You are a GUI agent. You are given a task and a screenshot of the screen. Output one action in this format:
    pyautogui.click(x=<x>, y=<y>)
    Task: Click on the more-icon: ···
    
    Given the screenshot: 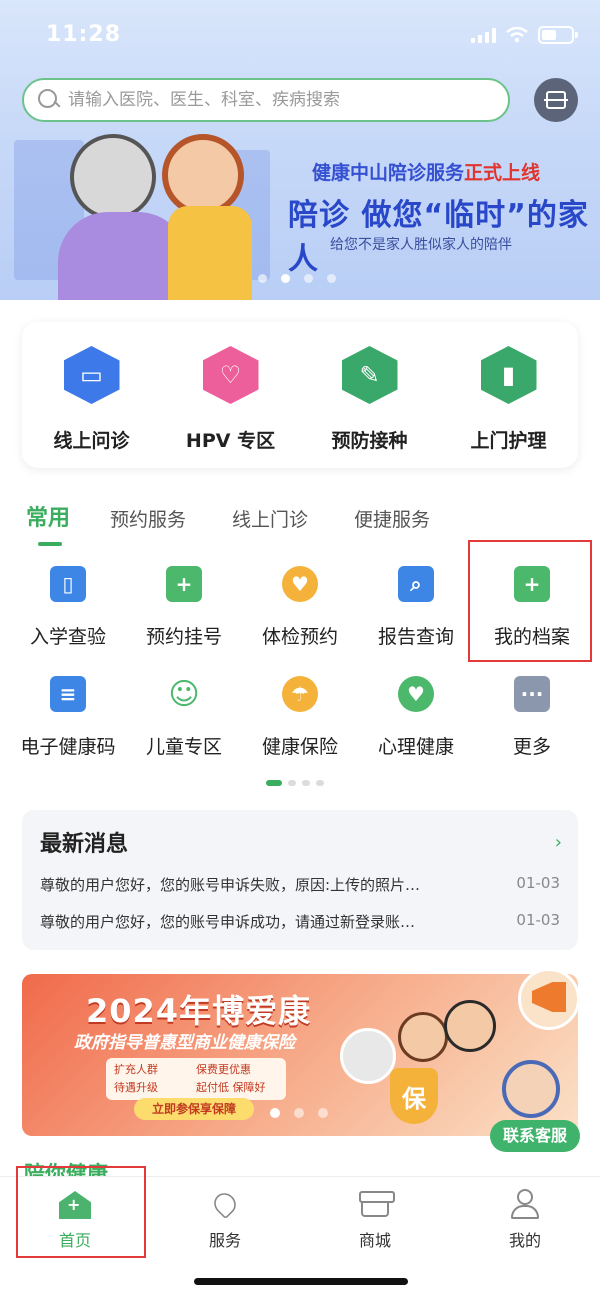 What is the action you would take?
    pyautogui.click(x=532, y=694)
    